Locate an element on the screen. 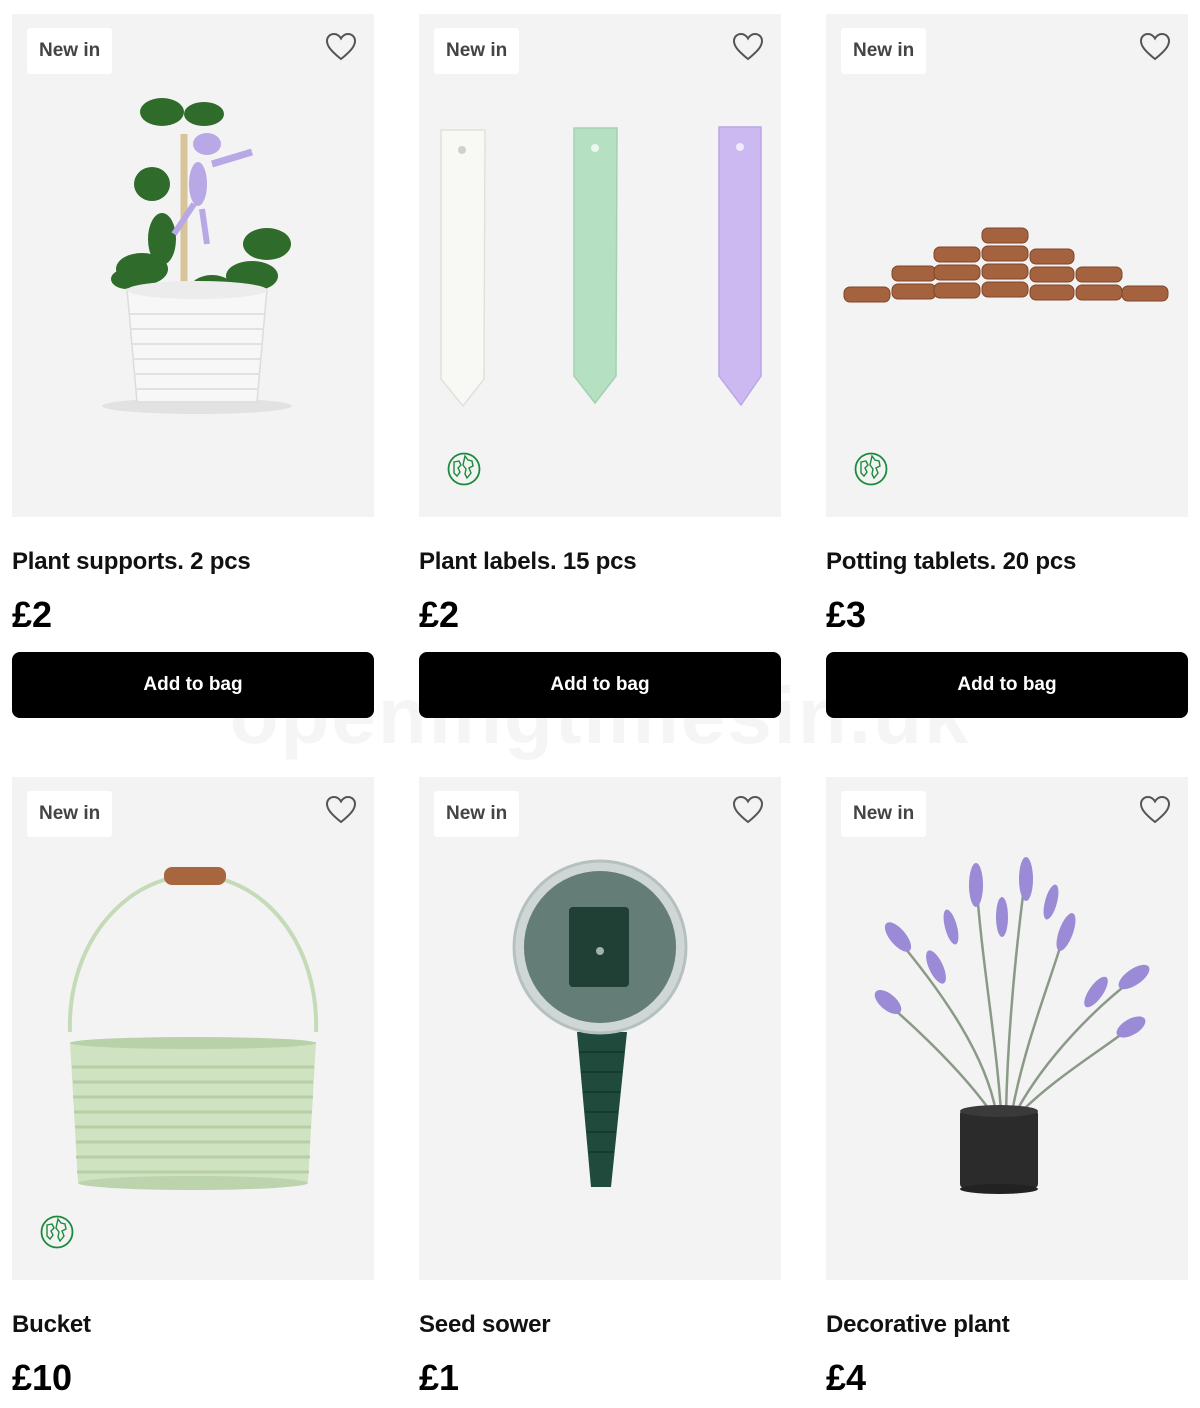 The height and width of the screenshot is (1408, 1200). bucket-image is located at coordinates (193, 1028).